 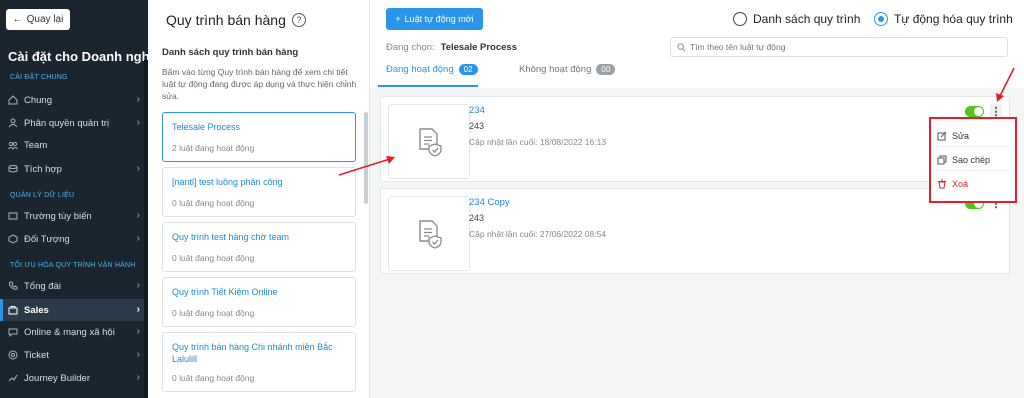 I want to click on rule-name-link: 234 Copy, so click(x=489, y=202).